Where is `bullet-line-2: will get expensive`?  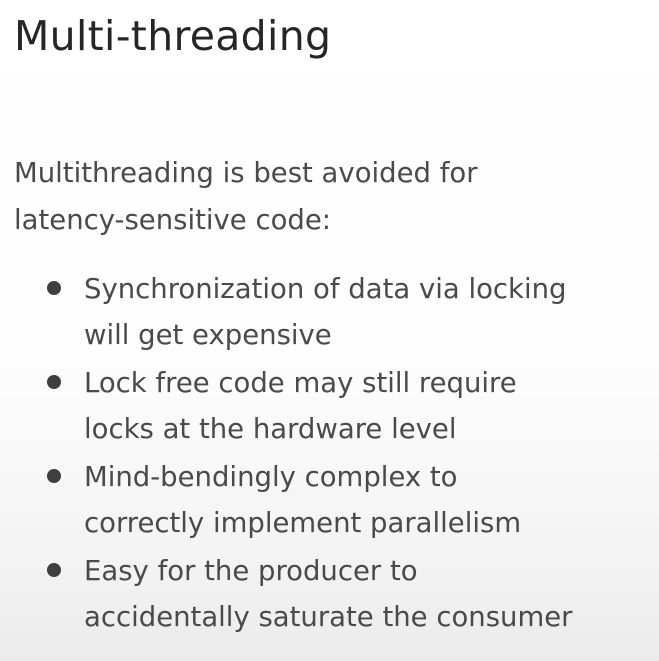
bullet-line-2: will get expensive is located at coordinates (208, 335).